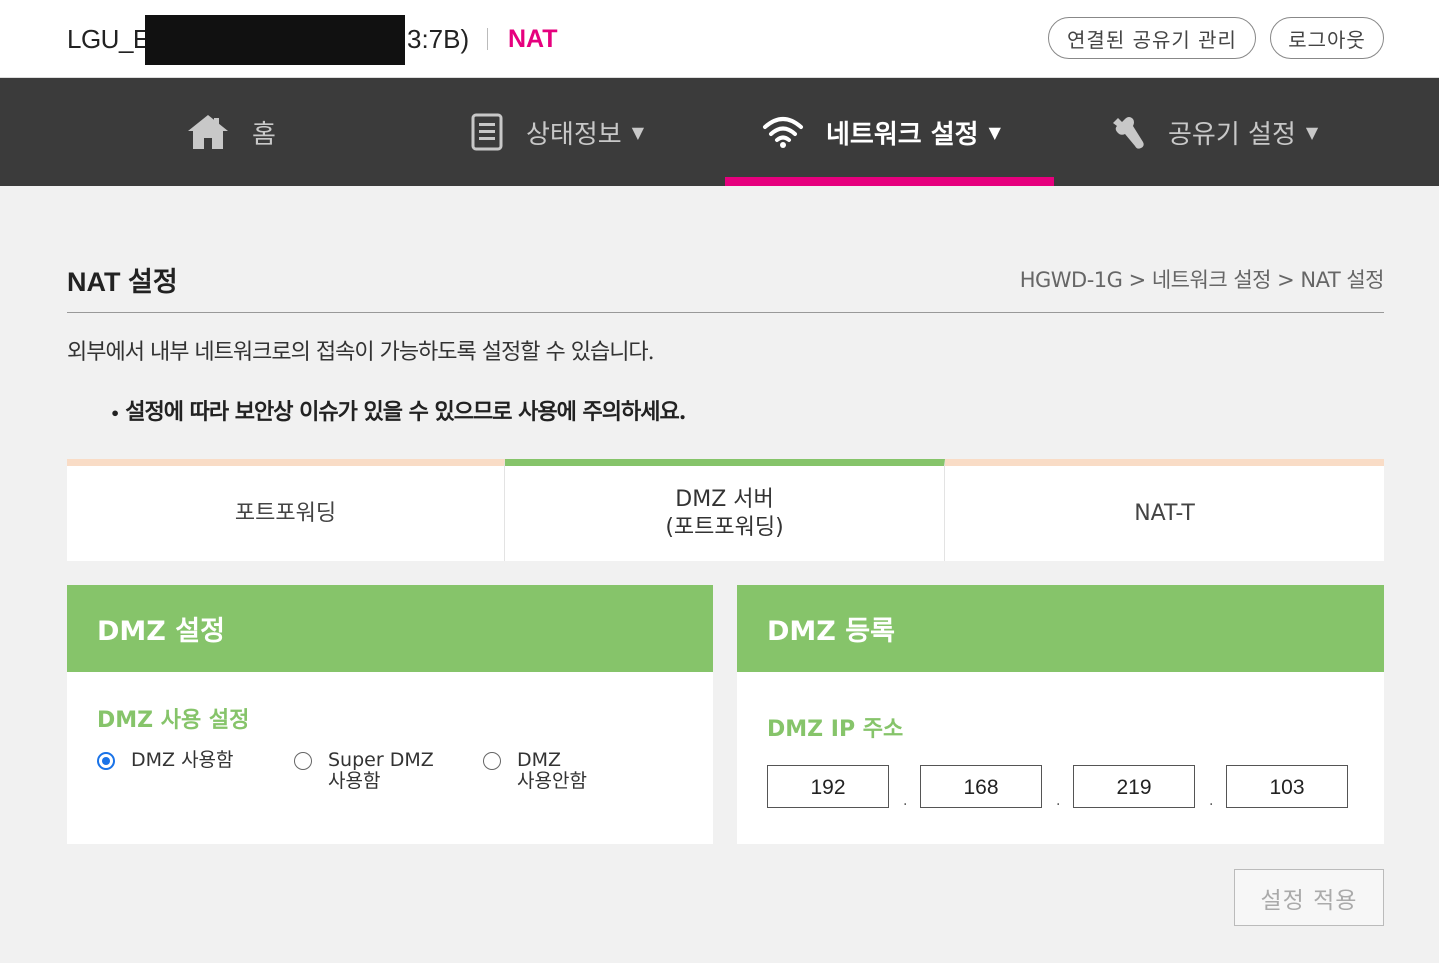 The image size is (1439, 963). I want to click on nat-tabs: 포트포워딩 DMZ 서버 (포트포워딩) NAT-T, so click(725, 510).